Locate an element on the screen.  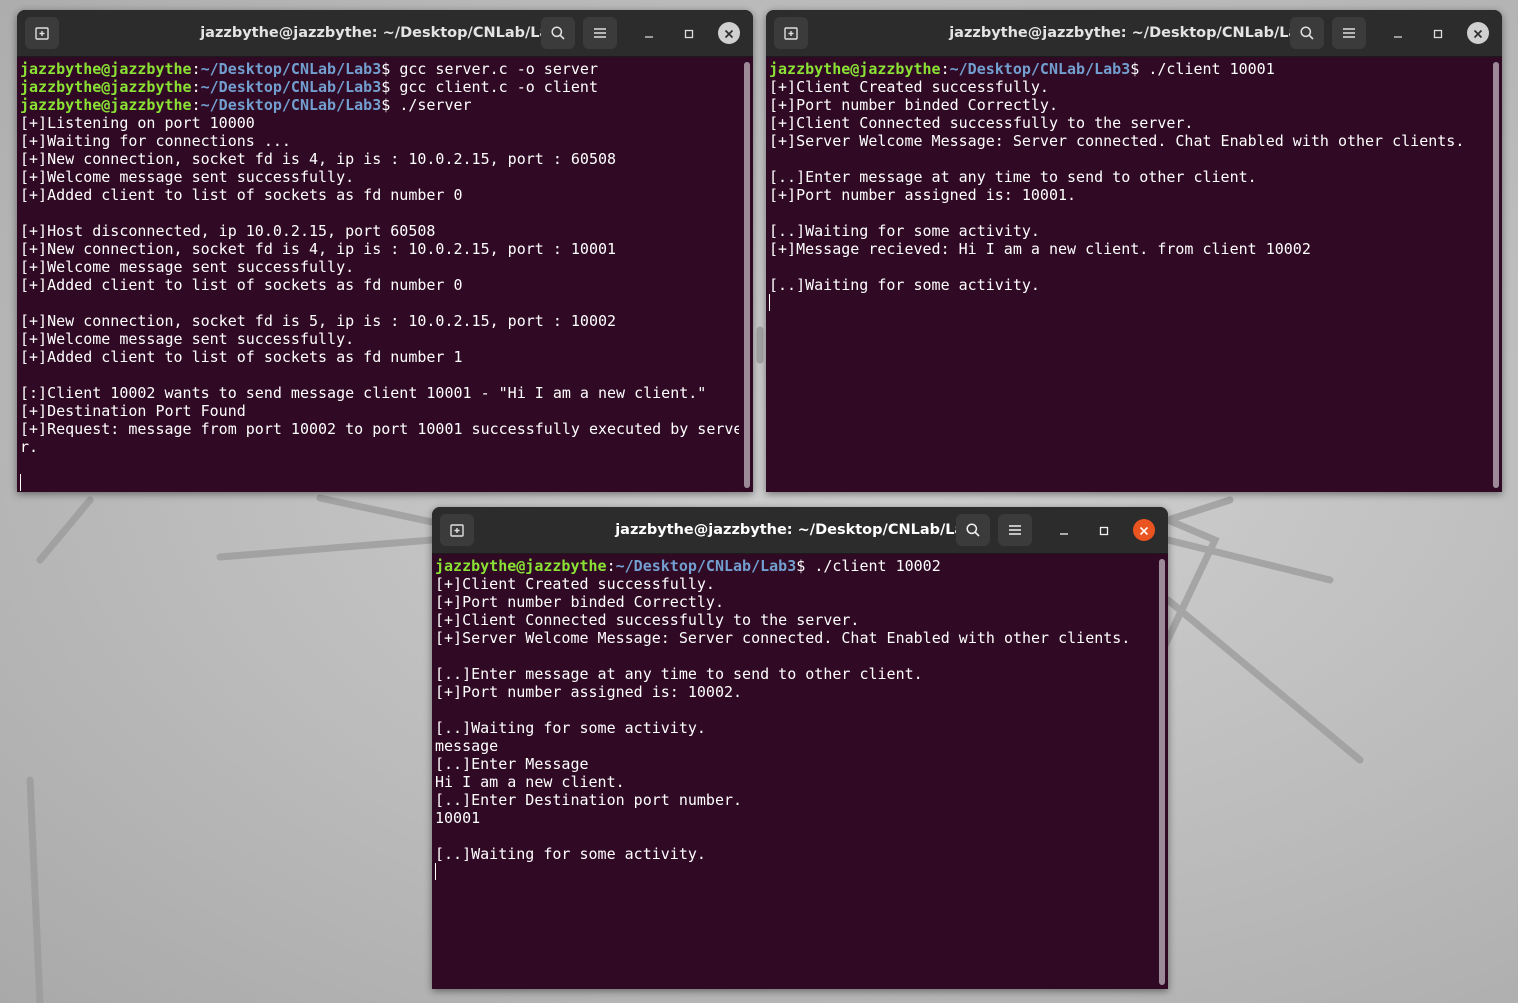
output-line: [..]Enter Destination port number. is located at coordinates (794, 800).